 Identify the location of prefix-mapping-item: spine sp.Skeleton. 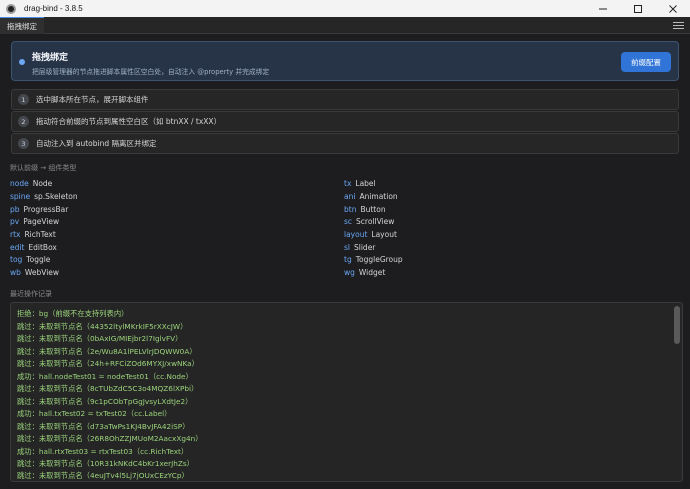
(44, 196).